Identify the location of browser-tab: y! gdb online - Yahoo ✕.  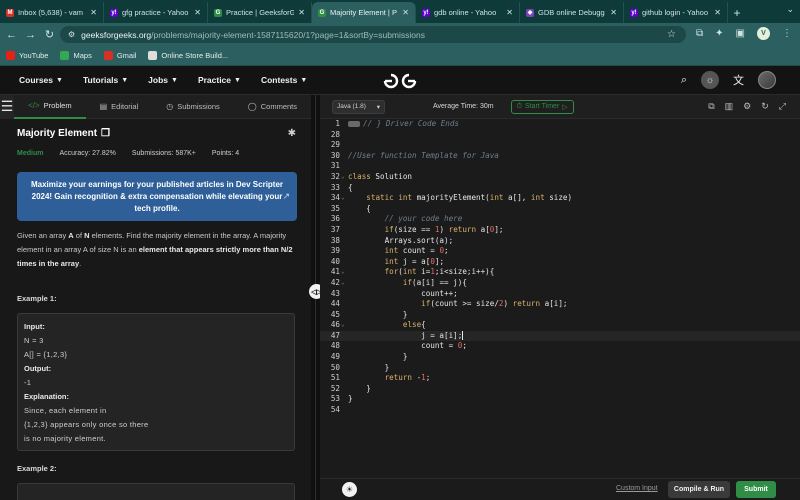
(468, 12).